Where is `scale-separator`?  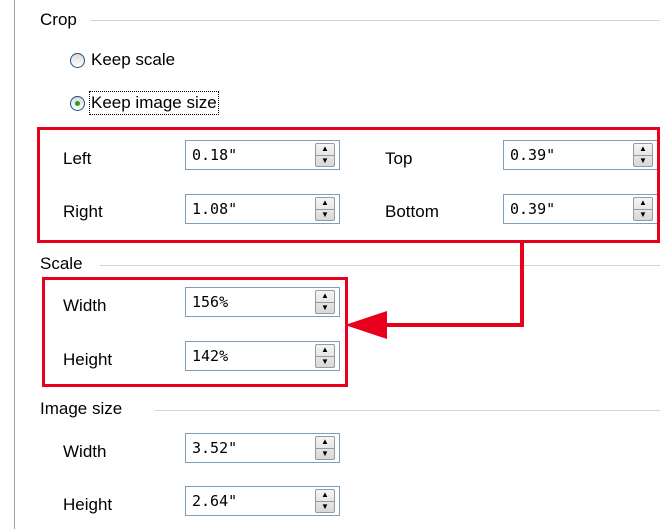 scale-separator is located at coordinates (380, 265).